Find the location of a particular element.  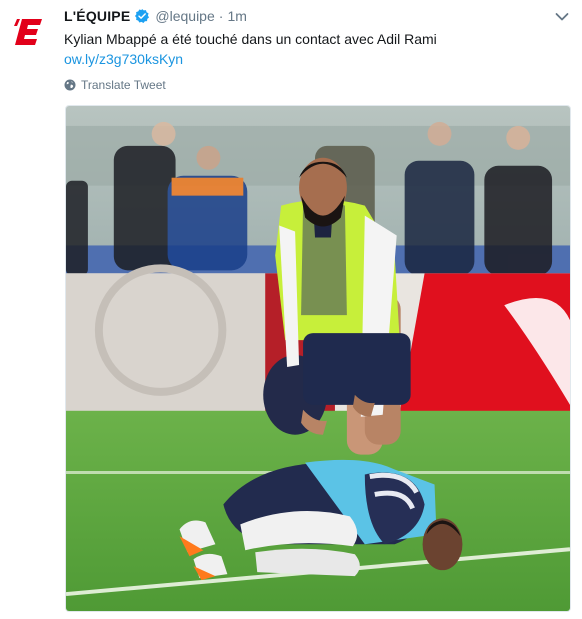

lequipe-logo-icon is located at coordinates (28, 32).